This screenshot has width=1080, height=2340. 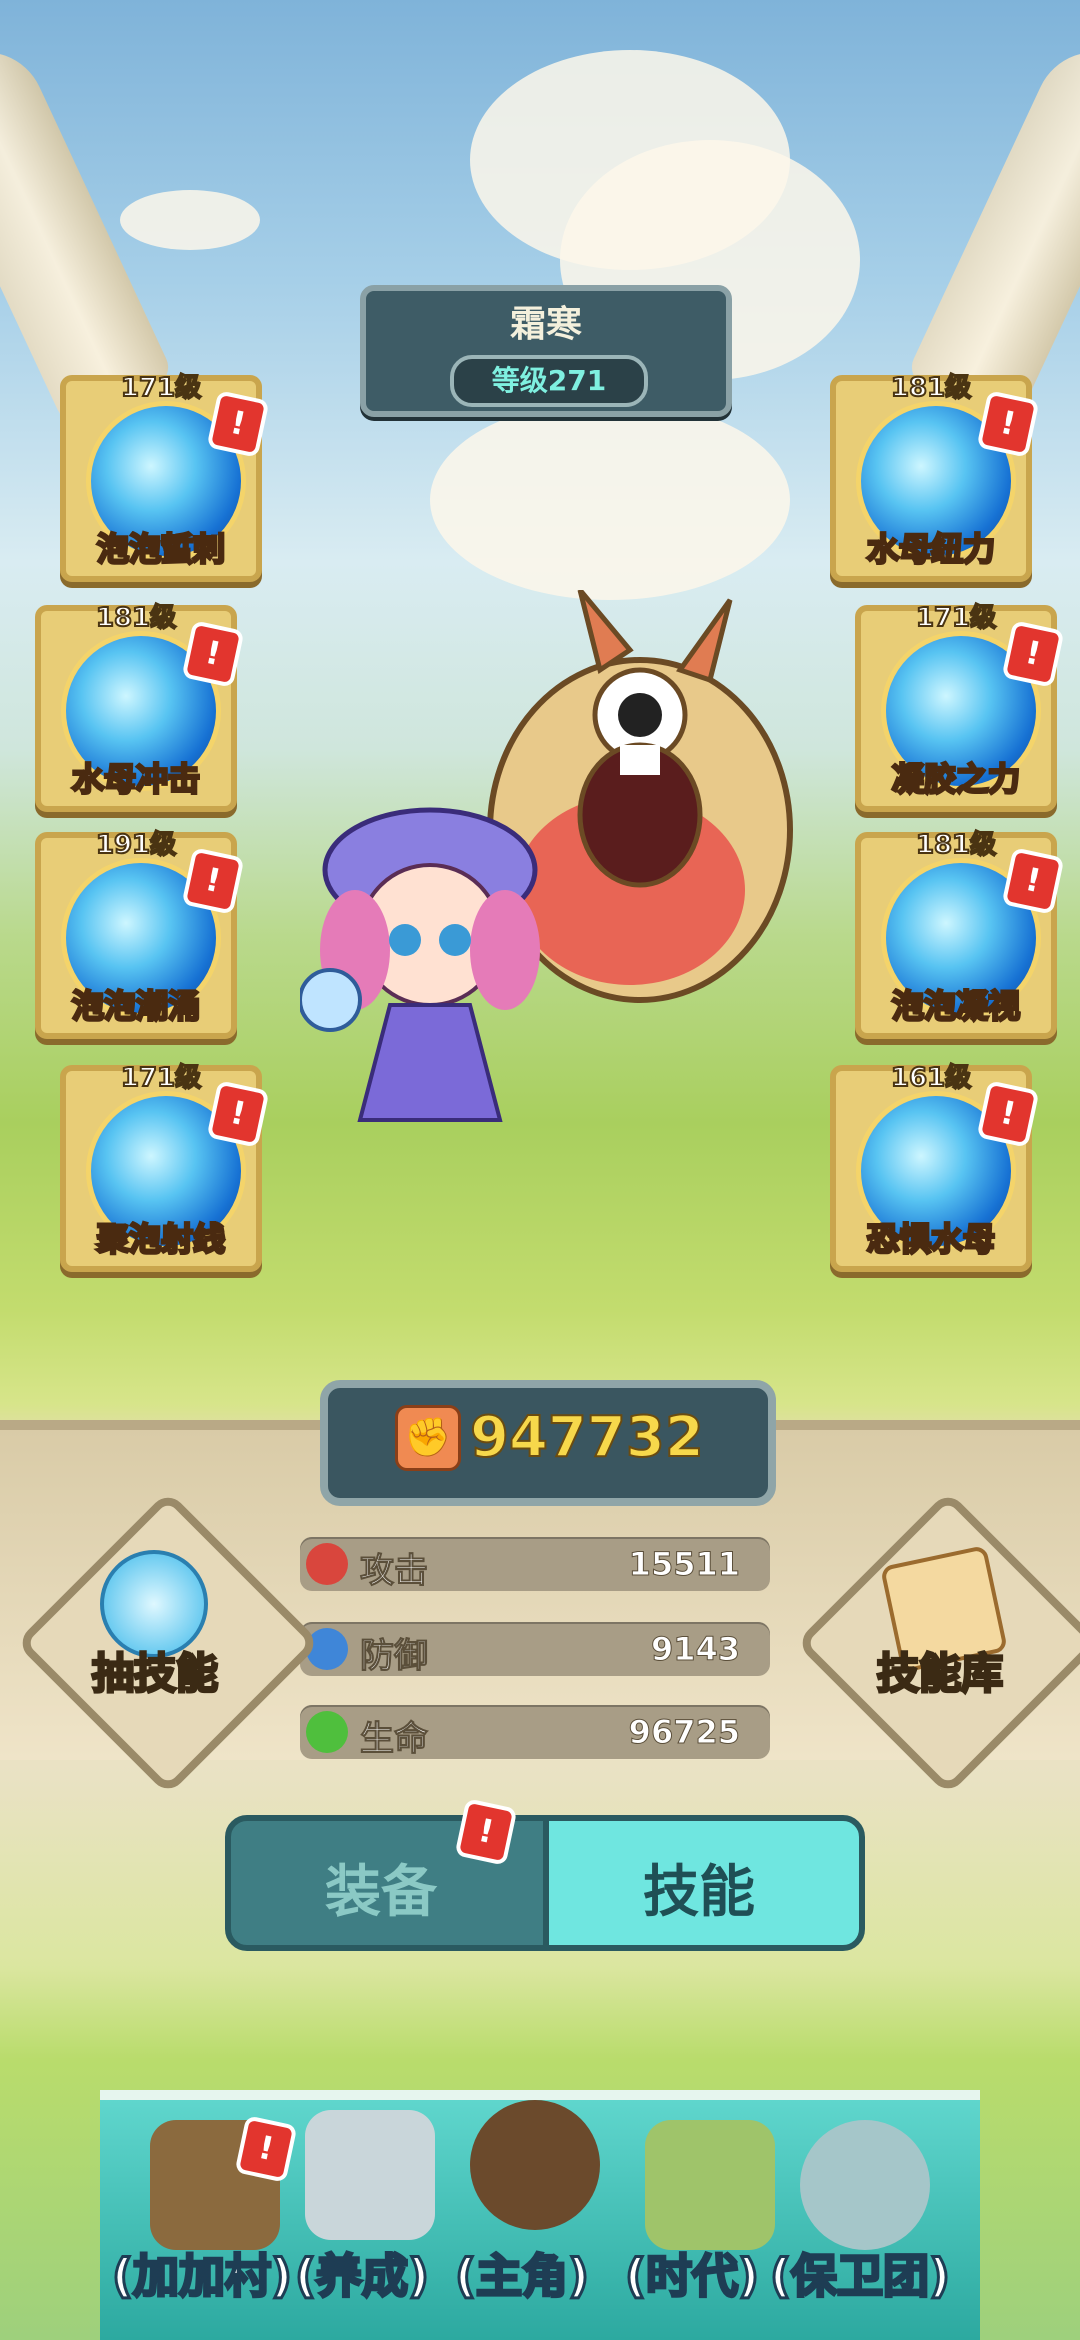 I want to click on tab-skills-label: 技能, so click(x=699, y=1892).